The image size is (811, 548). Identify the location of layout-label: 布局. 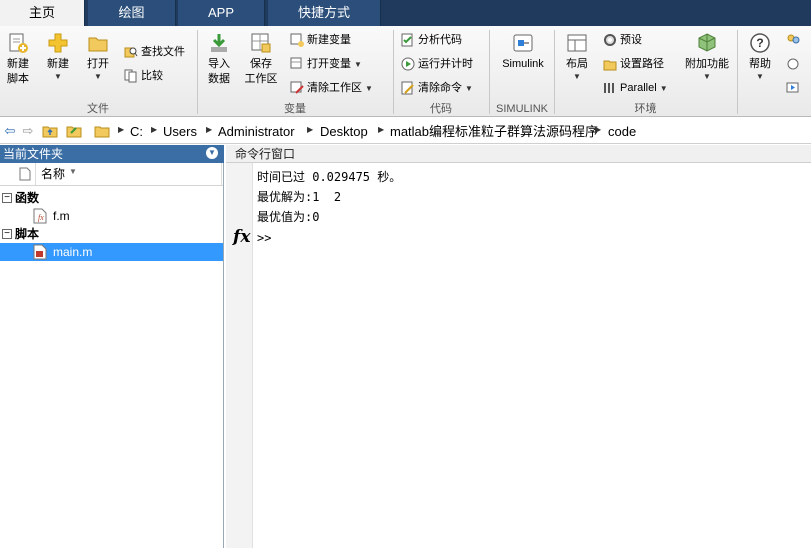
(577, 64).